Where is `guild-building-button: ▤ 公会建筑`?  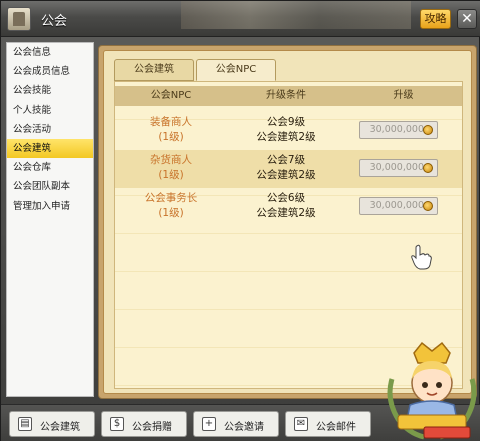
guild-building-button: ▤ 公会建筑 is located at coordinates (52, 424).